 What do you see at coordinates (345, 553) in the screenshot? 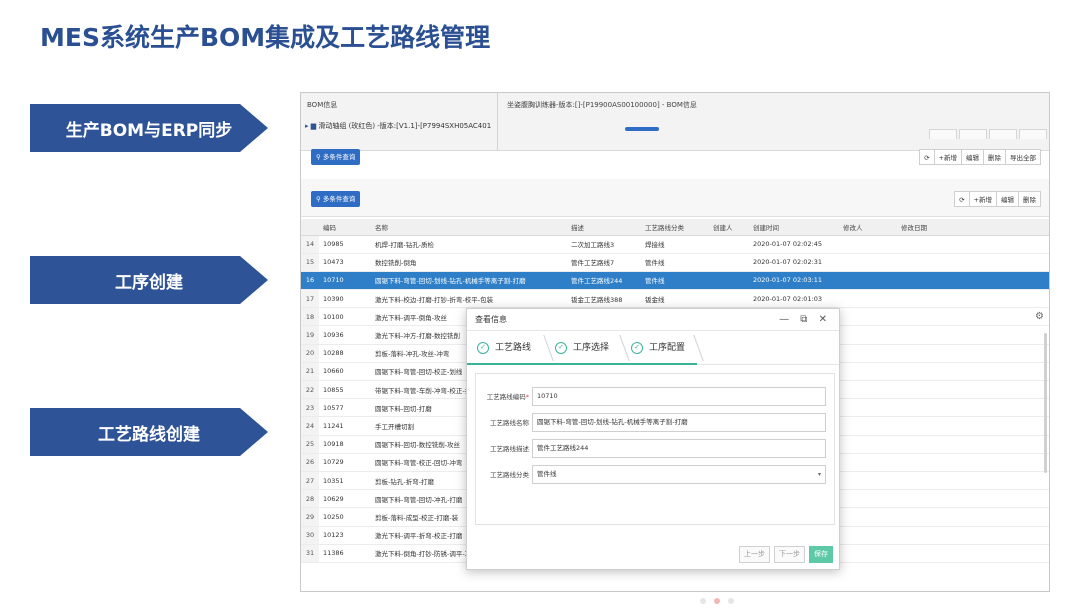
I see `table-cell: 11386` at bounding box center [345, 553].